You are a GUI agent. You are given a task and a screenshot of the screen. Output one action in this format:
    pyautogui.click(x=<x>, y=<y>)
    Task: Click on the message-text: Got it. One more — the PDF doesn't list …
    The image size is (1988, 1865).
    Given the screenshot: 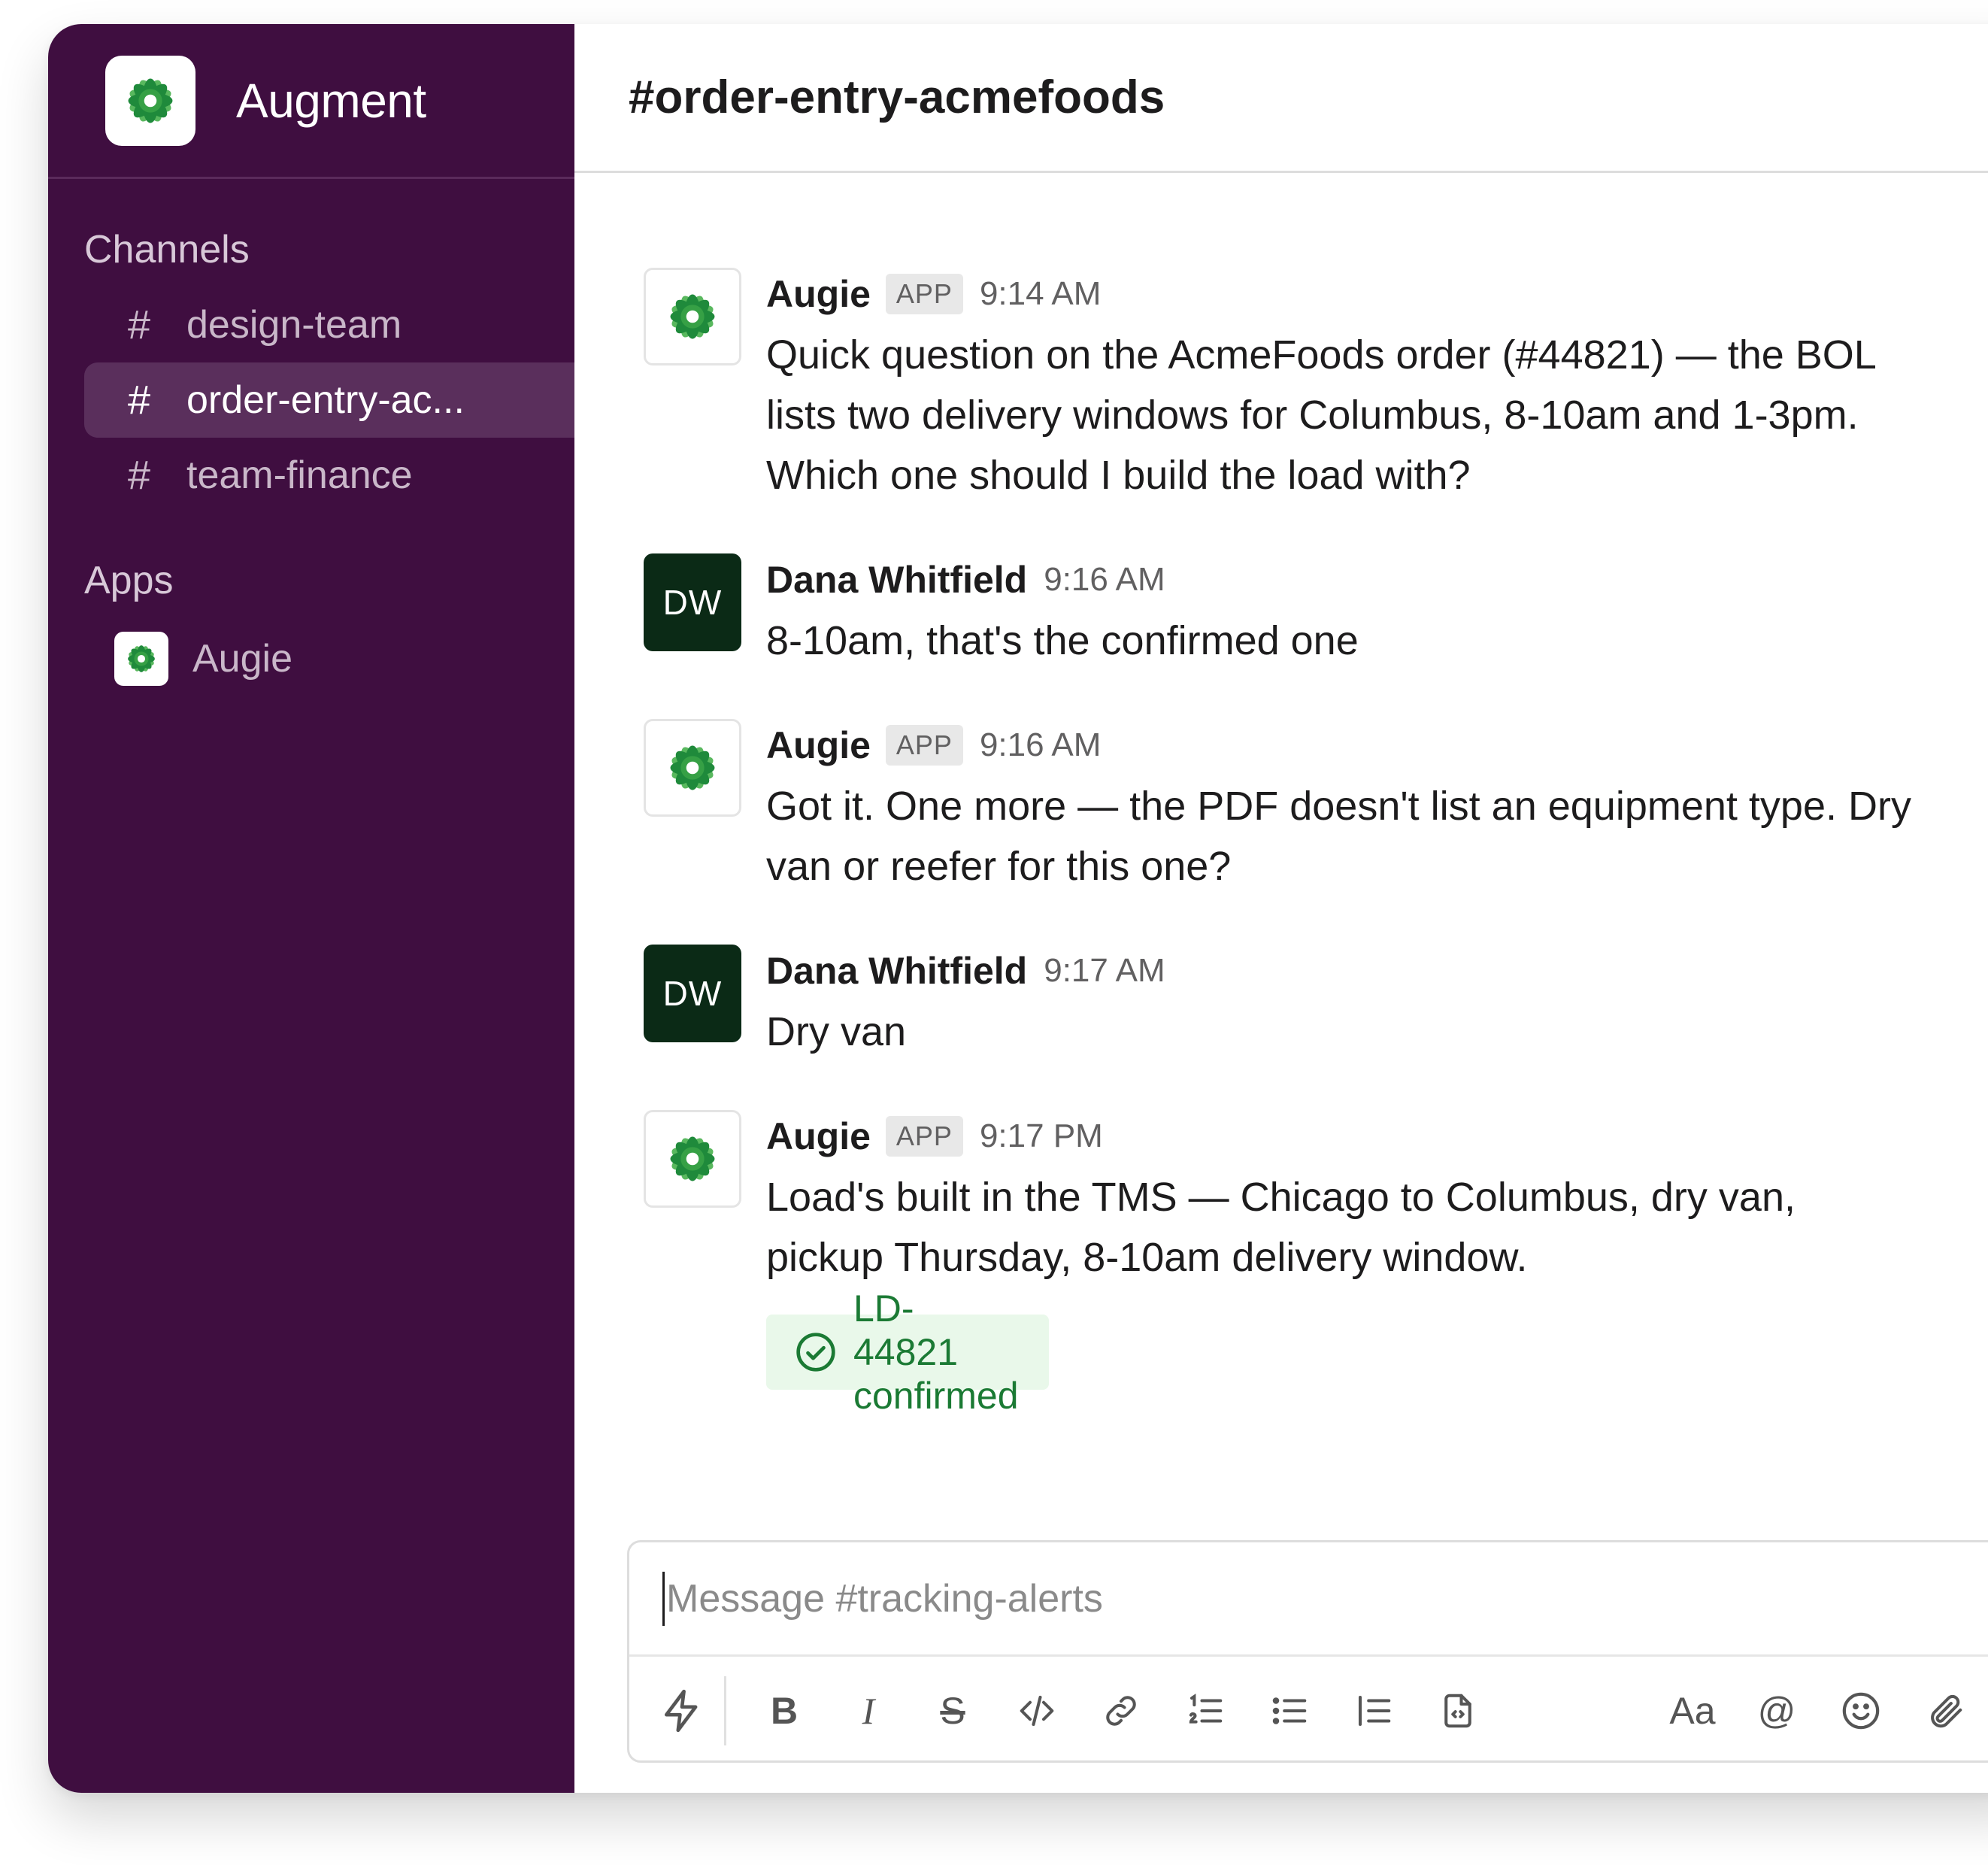 What is the action you would take?
    pyautogui.click(x=1338, y=837)
    